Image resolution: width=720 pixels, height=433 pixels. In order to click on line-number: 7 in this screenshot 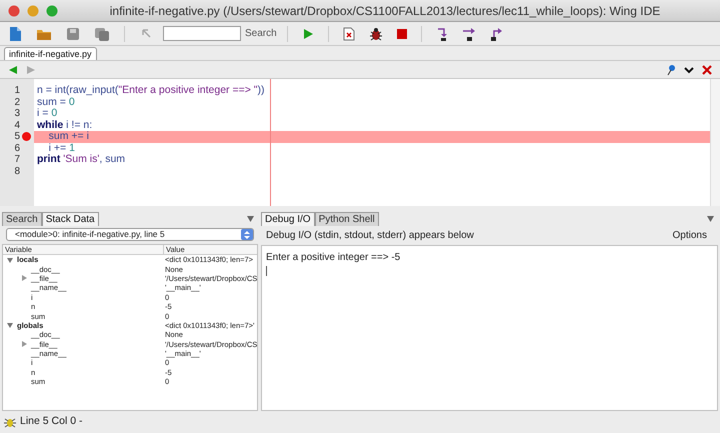, I will do `click(17, 160)`.